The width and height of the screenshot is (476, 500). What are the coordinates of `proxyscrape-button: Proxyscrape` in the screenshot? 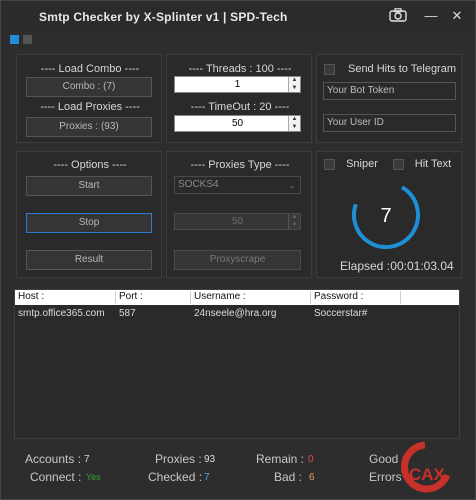 It's located at (237, 260).